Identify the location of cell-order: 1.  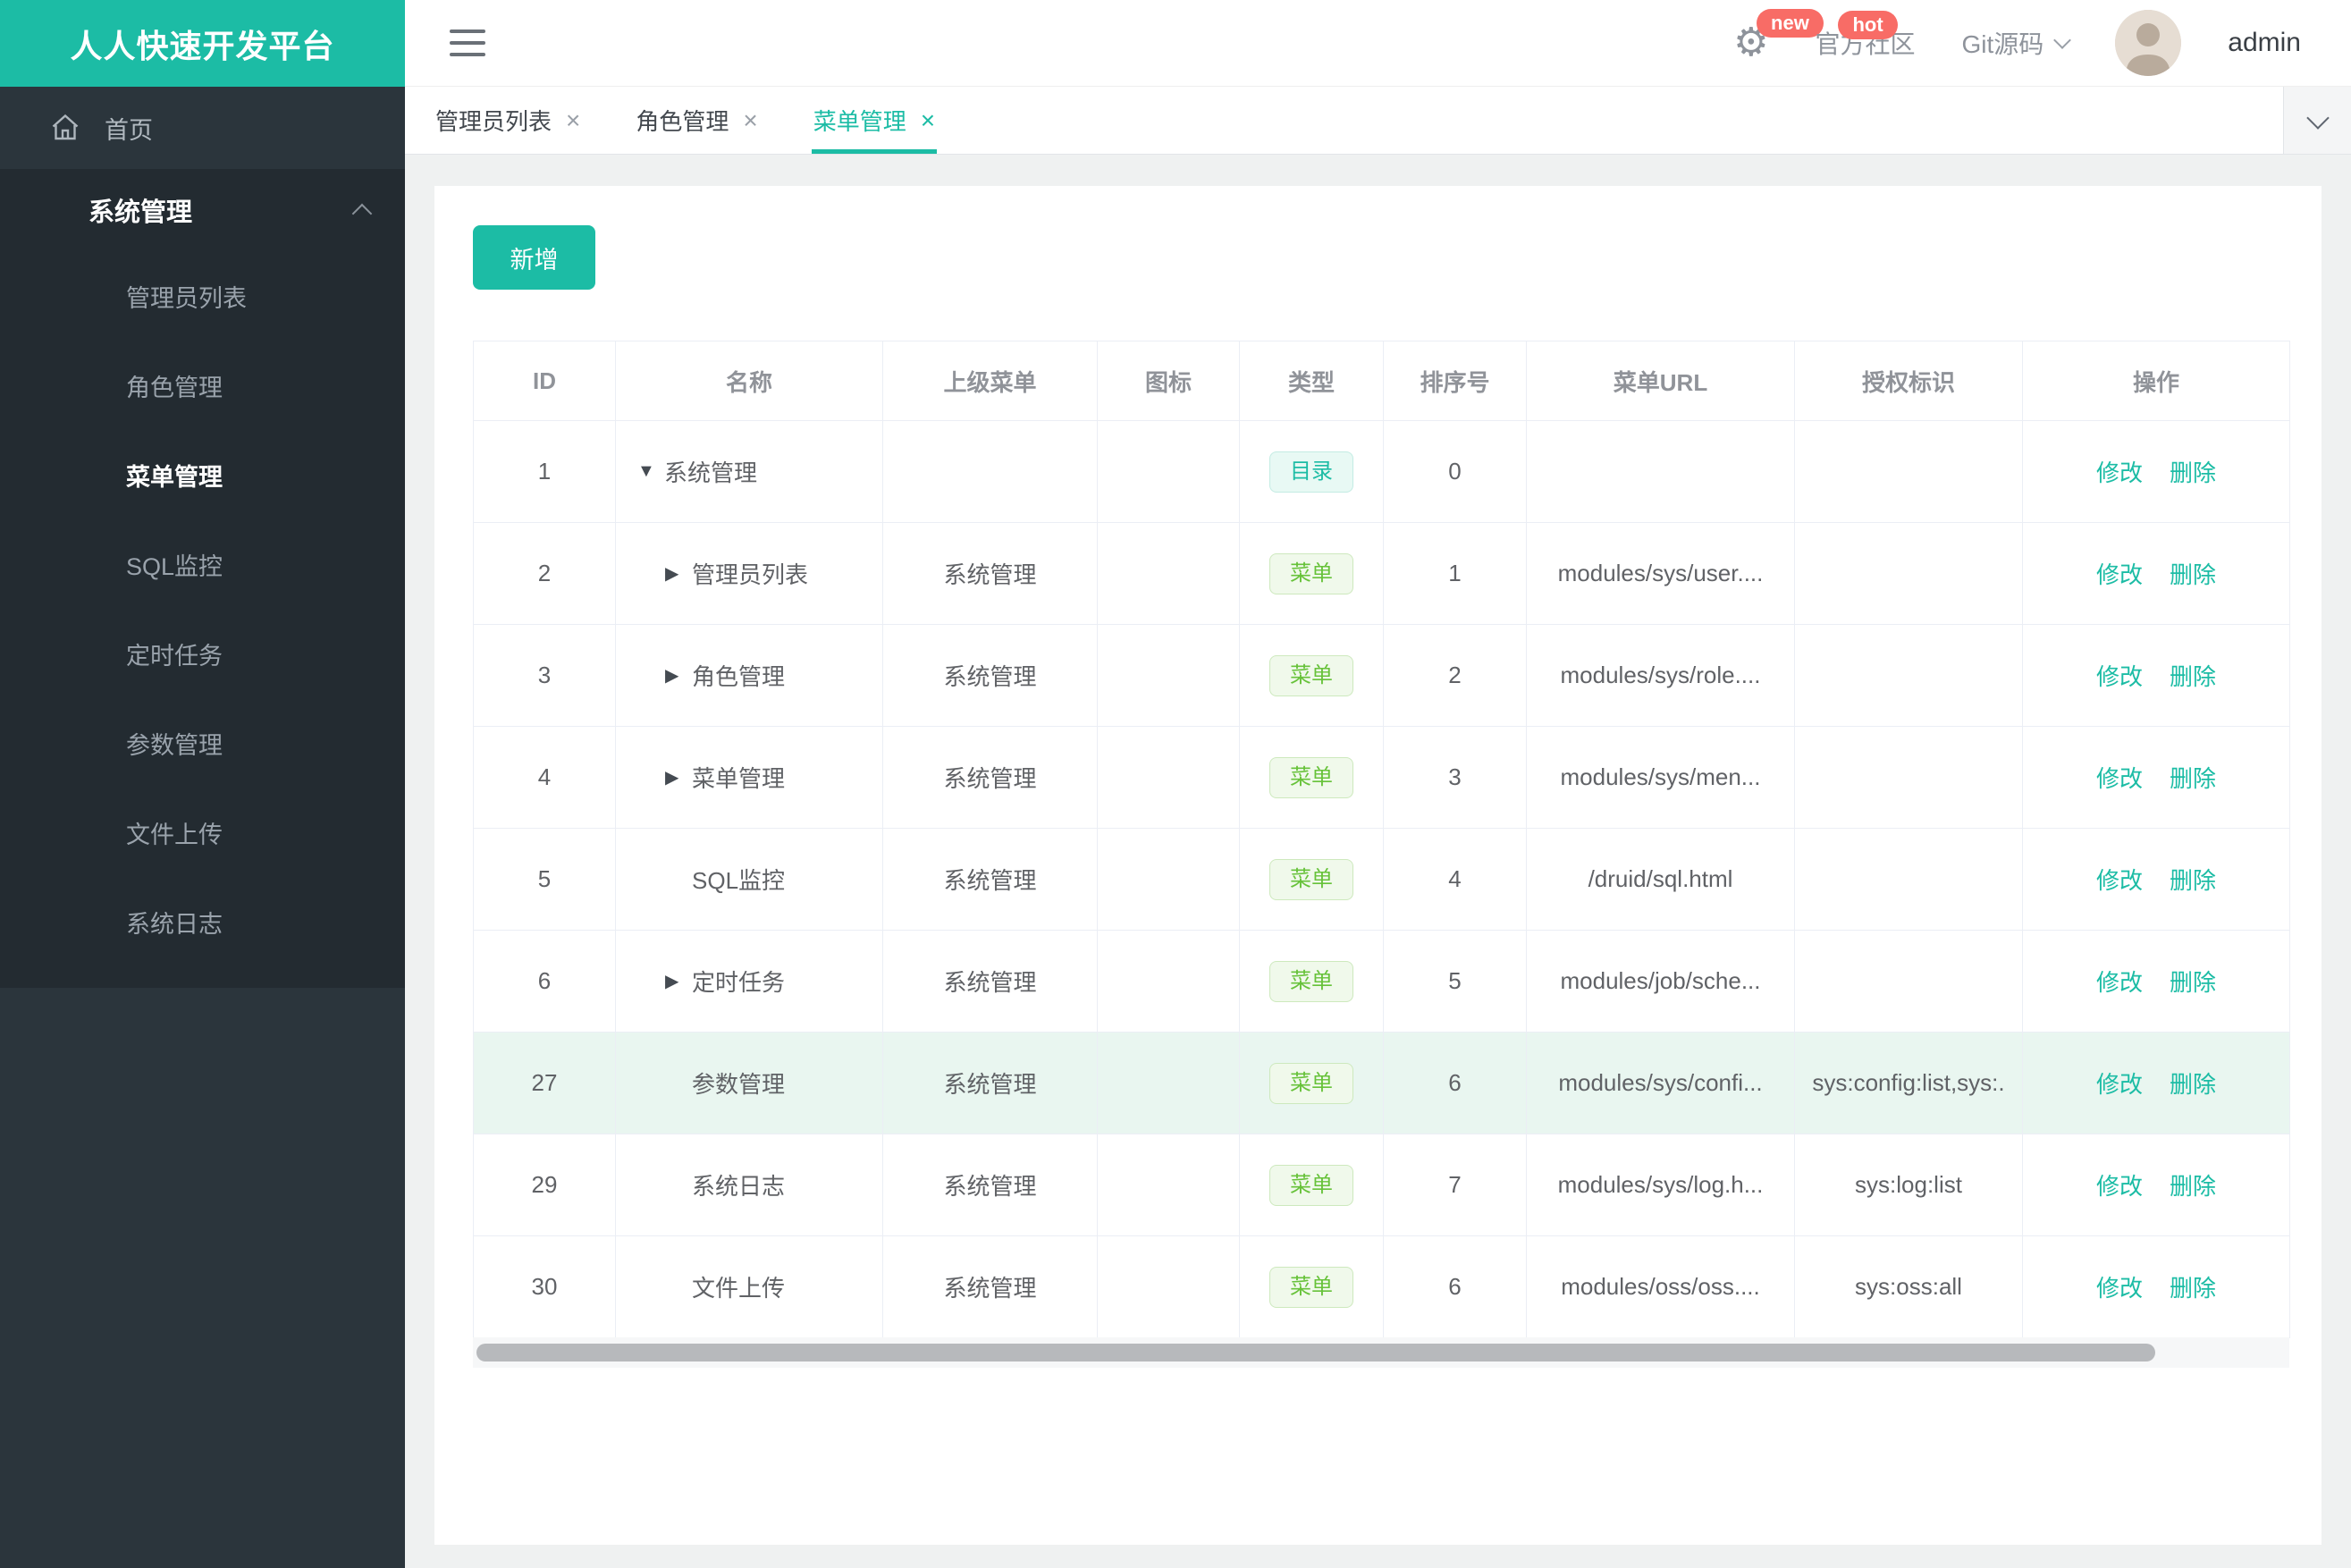
(1455, 573).